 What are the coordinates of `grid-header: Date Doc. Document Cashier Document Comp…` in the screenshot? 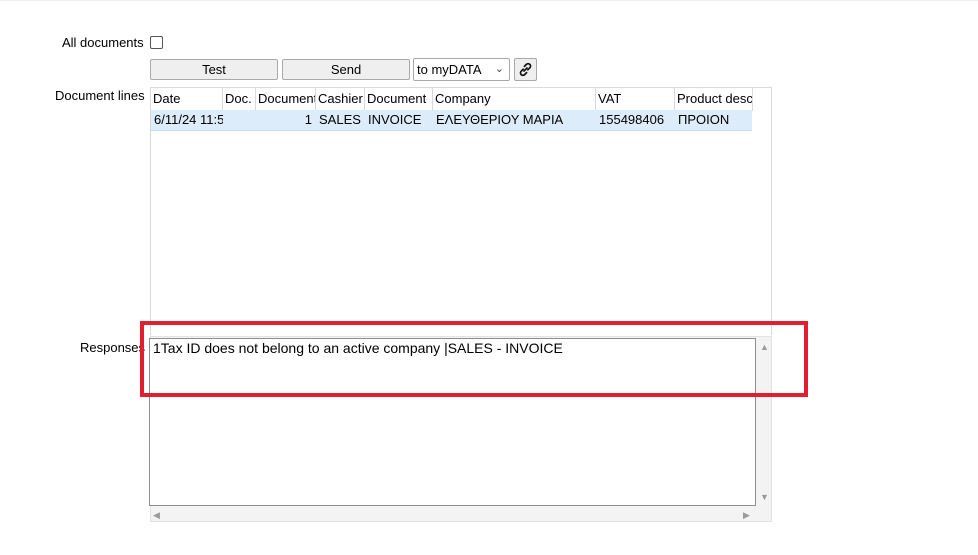 It's located at (452, 99).